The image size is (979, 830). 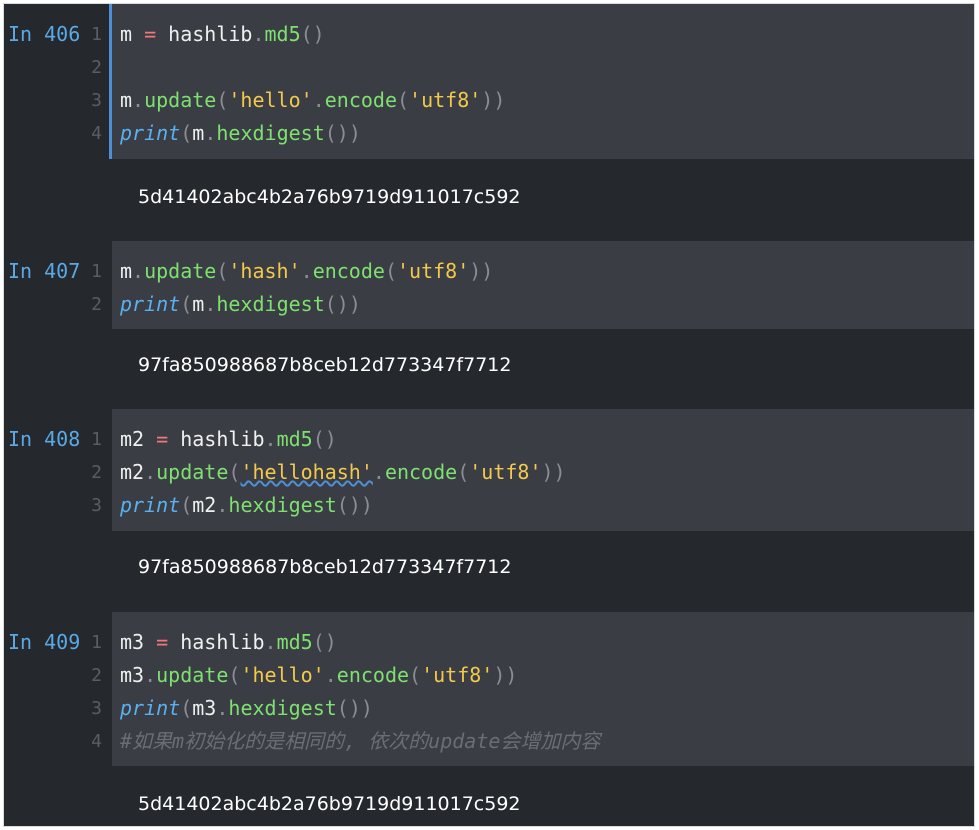 What do you see at coordinates (44, 271) in the screenshot?
I see `cell-prompt: In 407` at bounding box center [44, 271].